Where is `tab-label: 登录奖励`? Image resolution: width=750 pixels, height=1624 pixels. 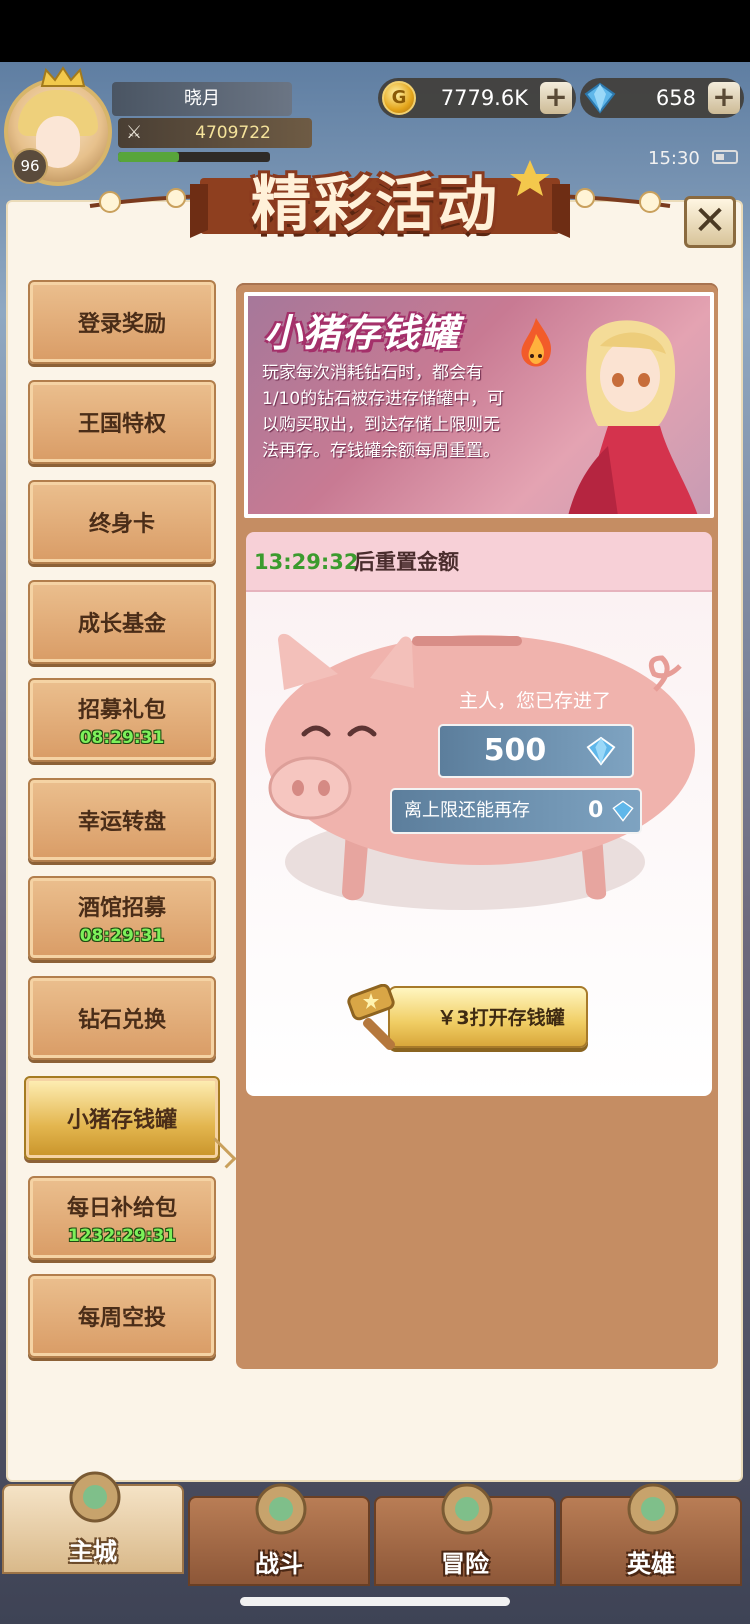 tab-label: 登录奖励 is located at coordinates (121, 324).